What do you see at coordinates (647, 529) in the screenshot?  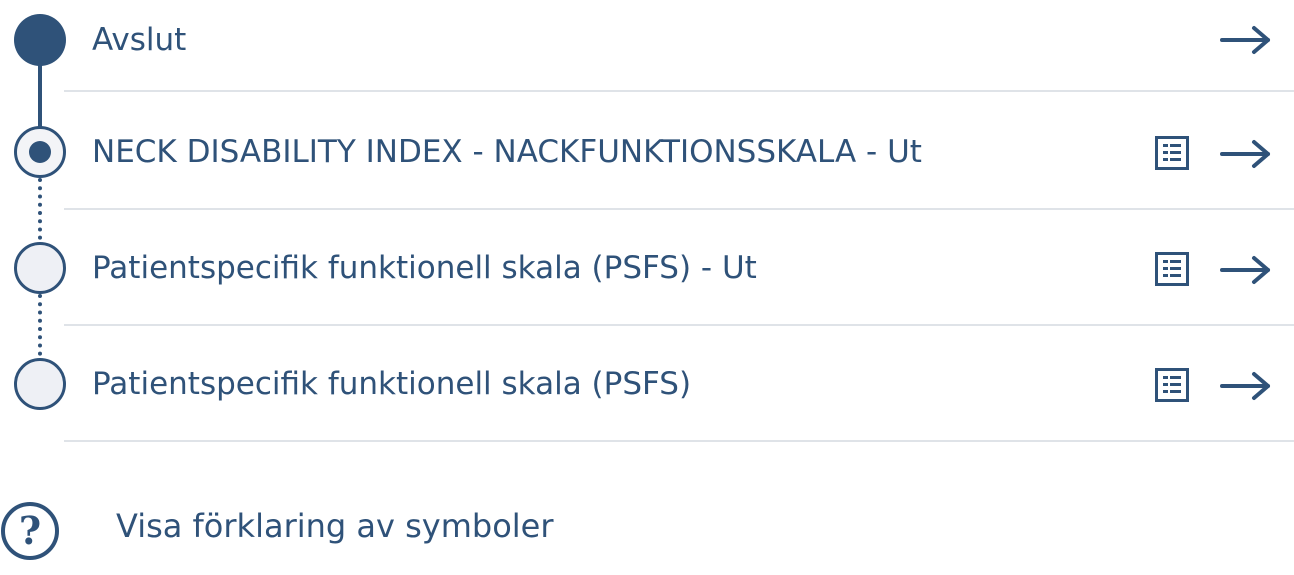 I see `symbol-legend-link: ? Visa förklaring av symboler` at bounding box center [647, 529].